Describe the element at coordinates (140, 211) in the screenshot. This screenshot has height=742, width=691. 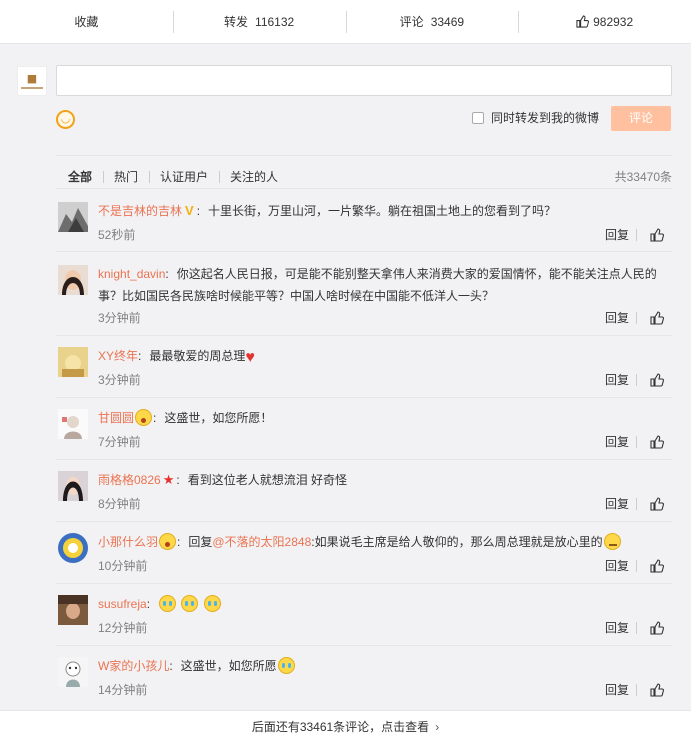
I see `comment-username: 不是吉林的吉林` at that location.